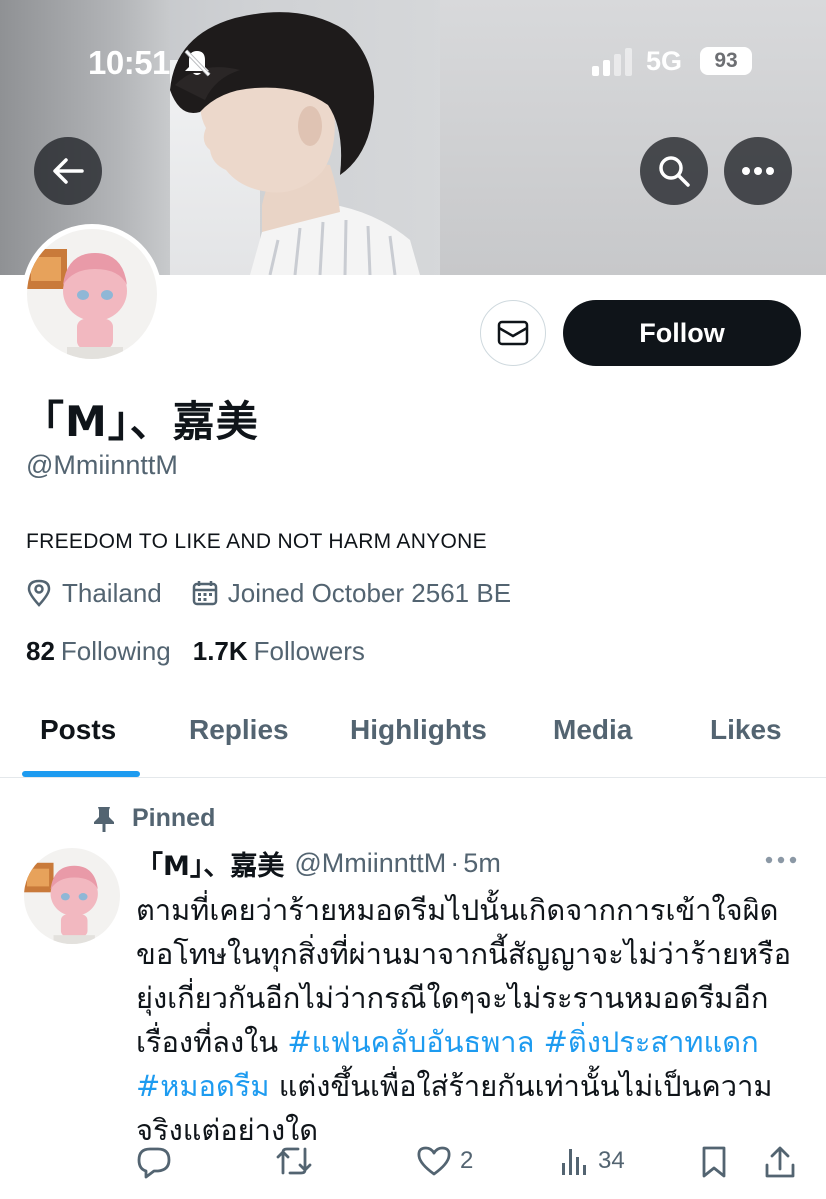  I want to click on profile-display-name: 「M」、嘉美, so click(140, 421).